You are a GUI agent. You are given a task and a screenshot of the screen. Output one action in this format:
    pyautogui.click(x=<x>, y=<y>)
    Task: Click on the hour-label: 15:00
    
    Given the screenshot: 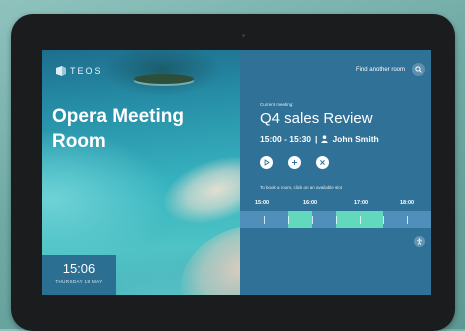 What is the action you would take?
    pyautogui.click(x=262, y=203)
    